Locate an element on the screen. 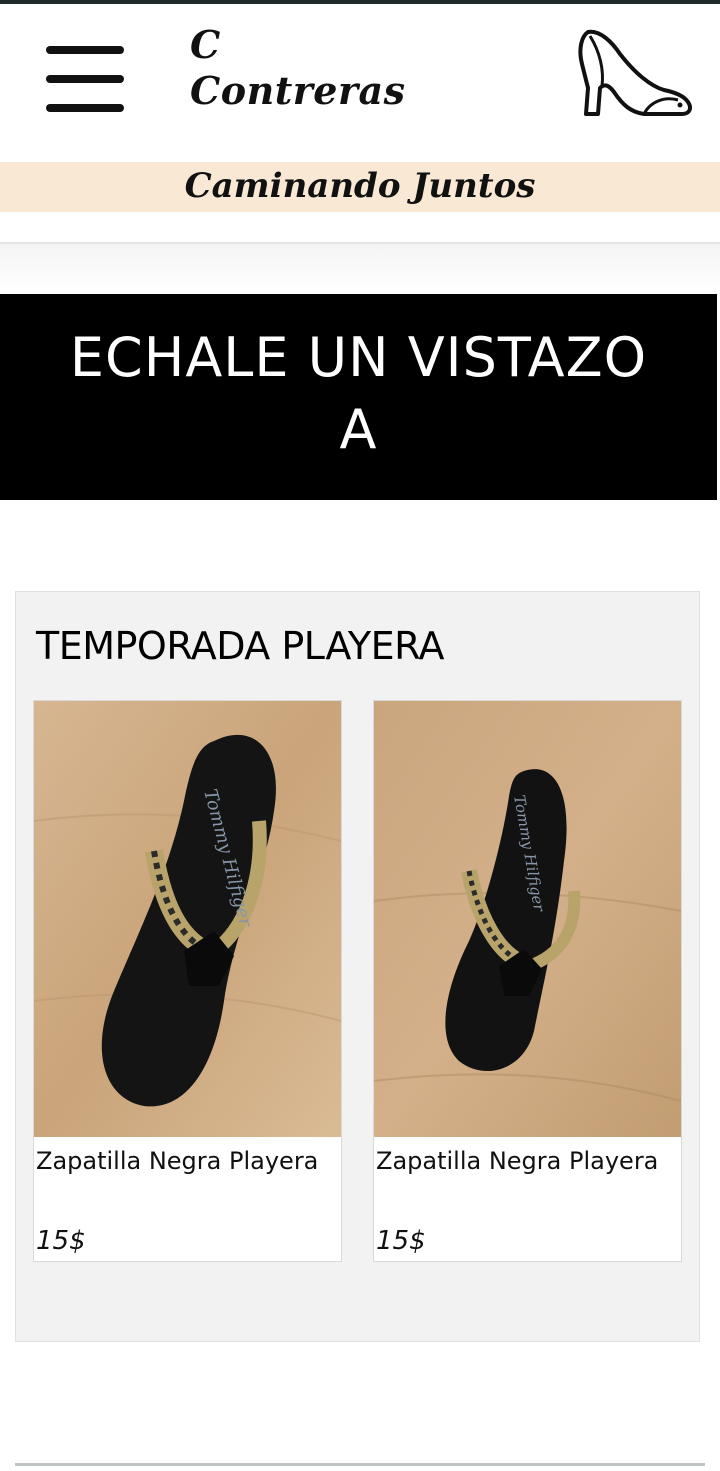 This screenshot has width=720, height=1471. site-brand: C Contreras is located at coordinates (340, 68).